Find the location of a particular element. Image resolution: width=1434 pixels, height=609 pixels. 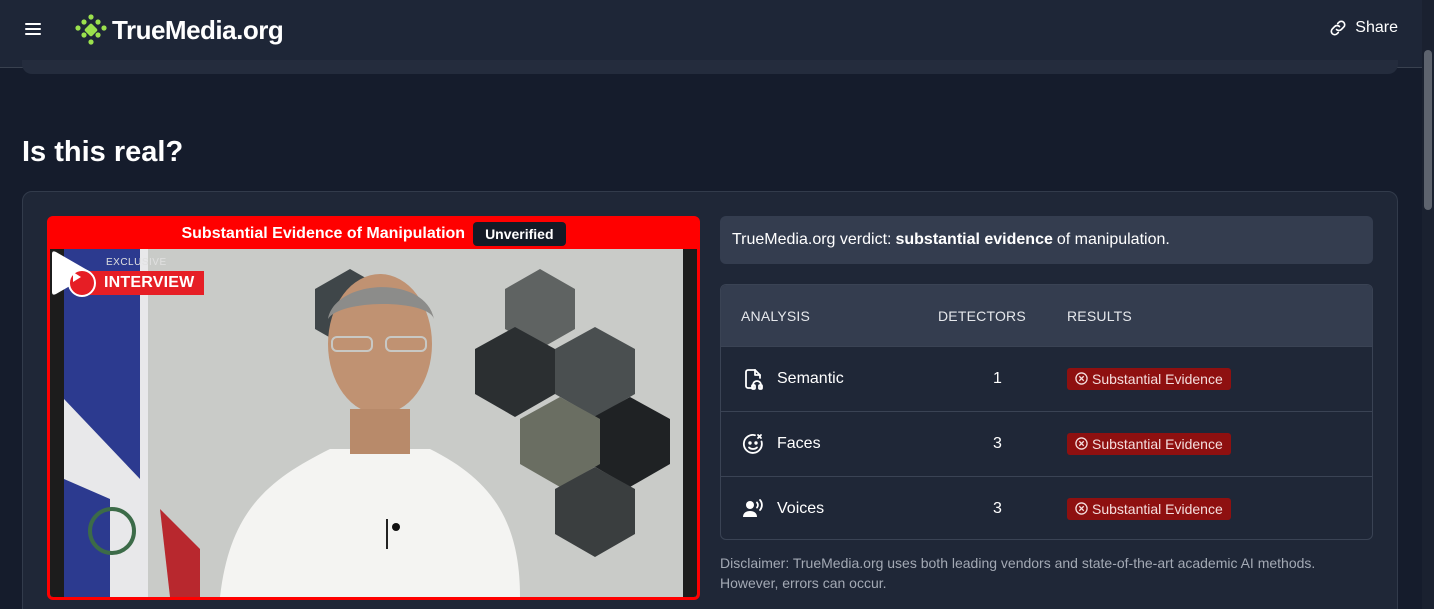

detector-count: 1 is located at coordinates (997, 378).